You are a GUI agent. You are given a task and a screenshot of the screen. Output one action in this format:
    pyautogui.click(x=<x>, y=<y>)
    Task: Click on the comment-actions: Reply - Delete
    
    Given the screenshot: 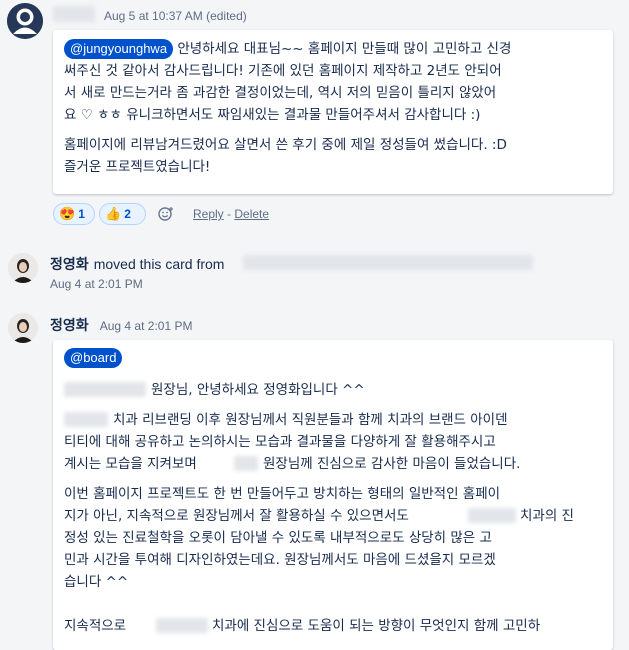 What is the action you would take?
    pyautogui.click(x=231, y=214)
    